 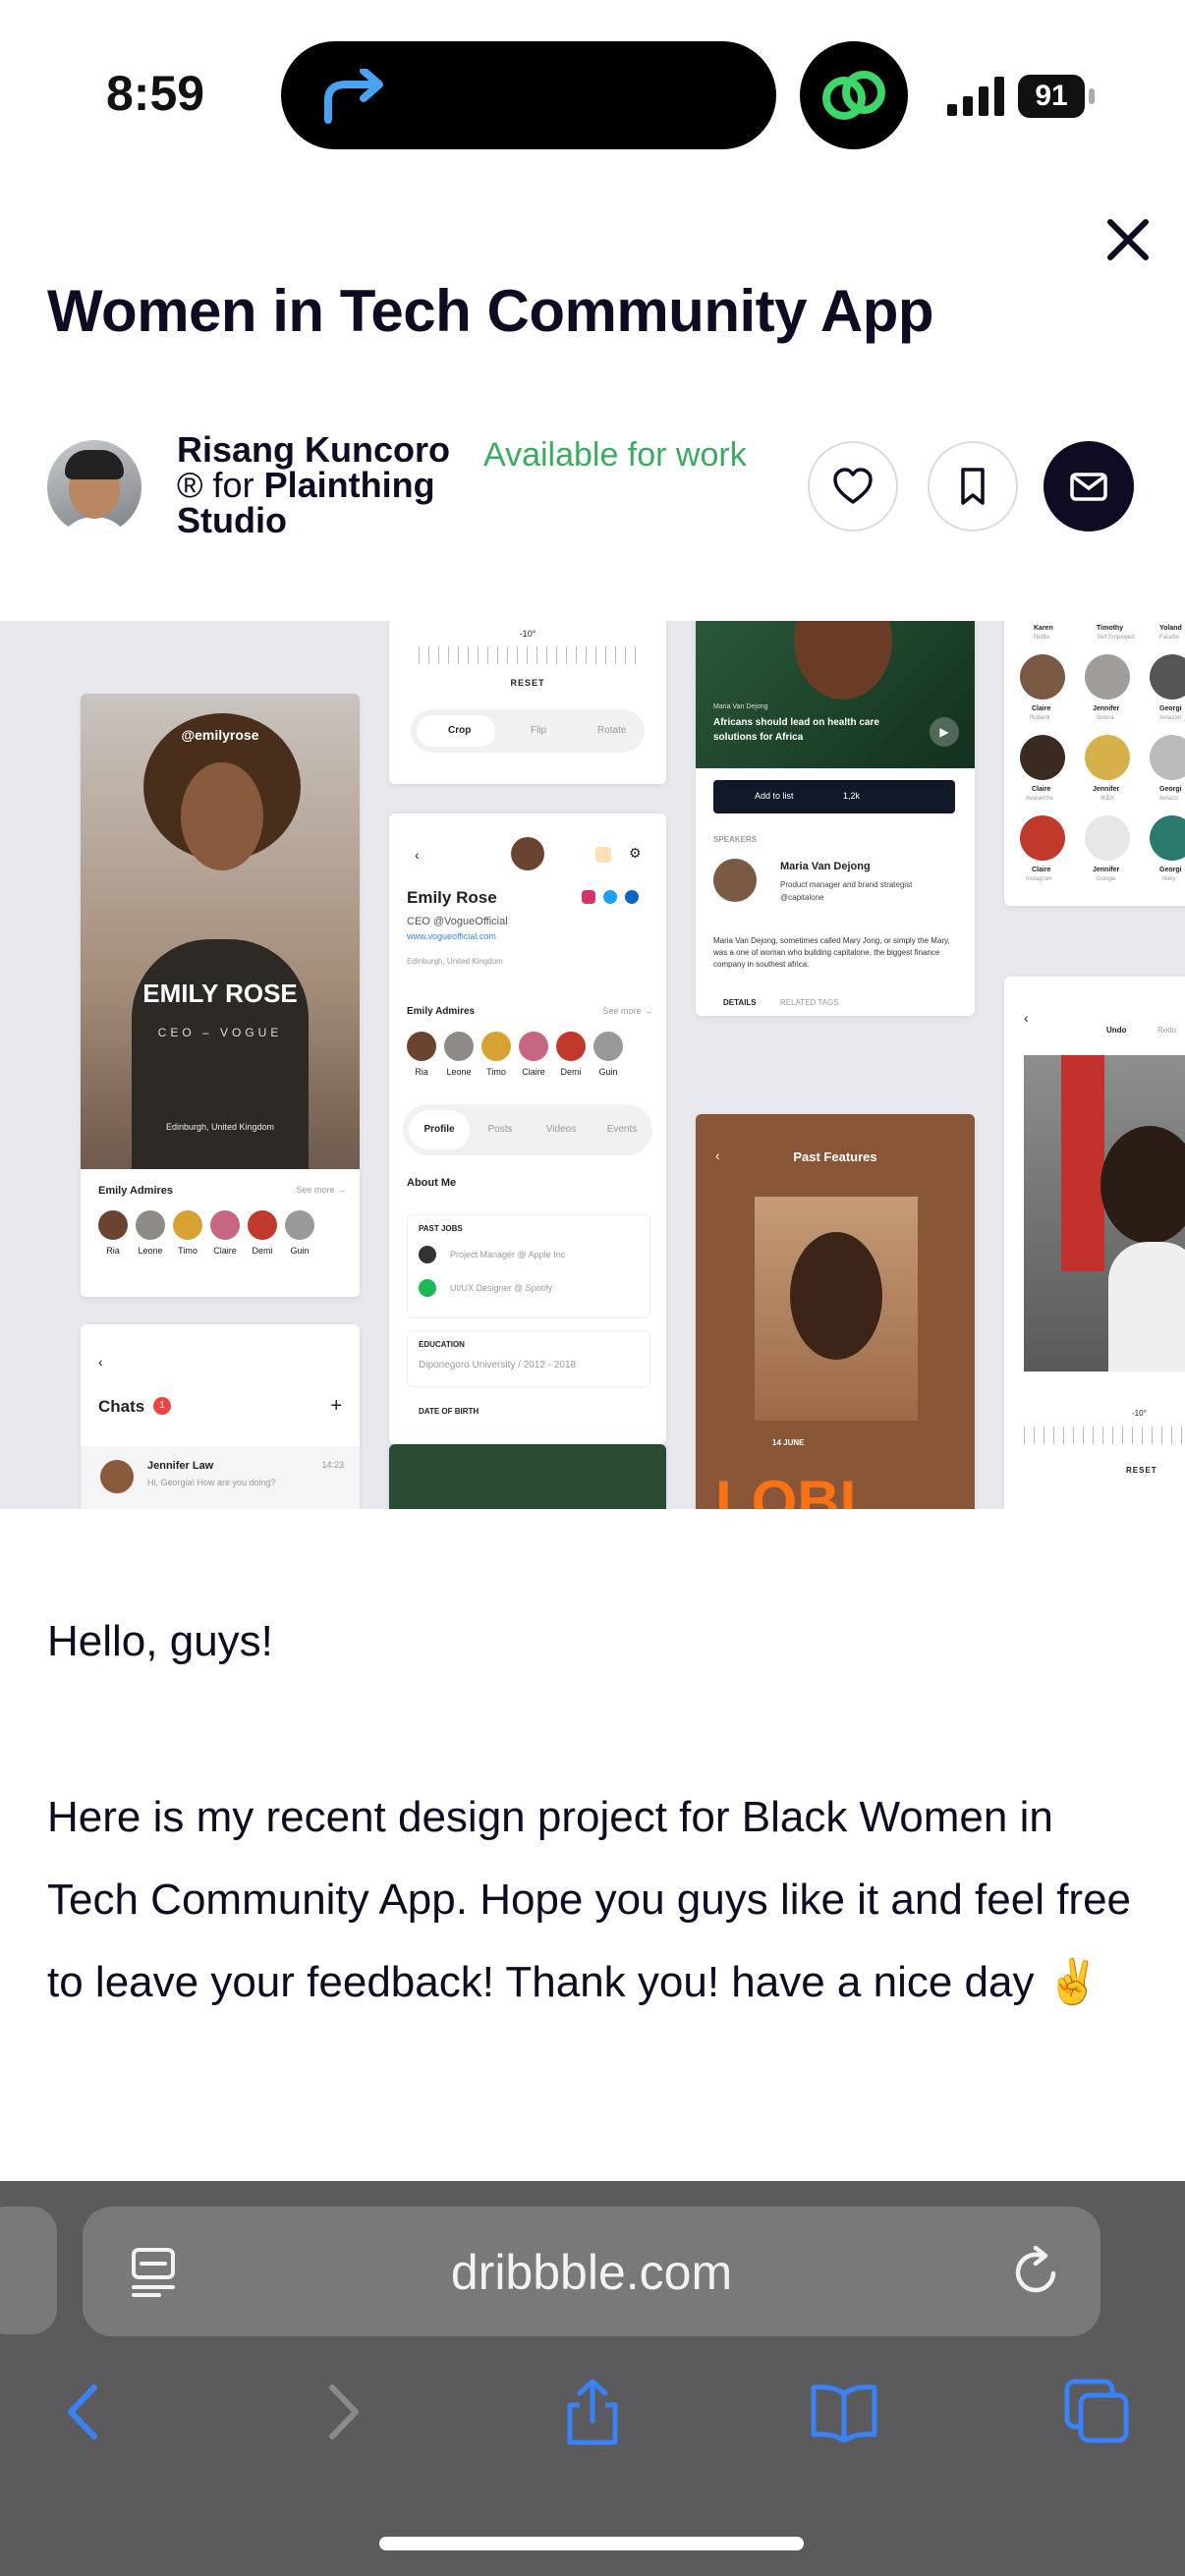 I want to click on battery-icon: 91, so click(x=1057, y=96).